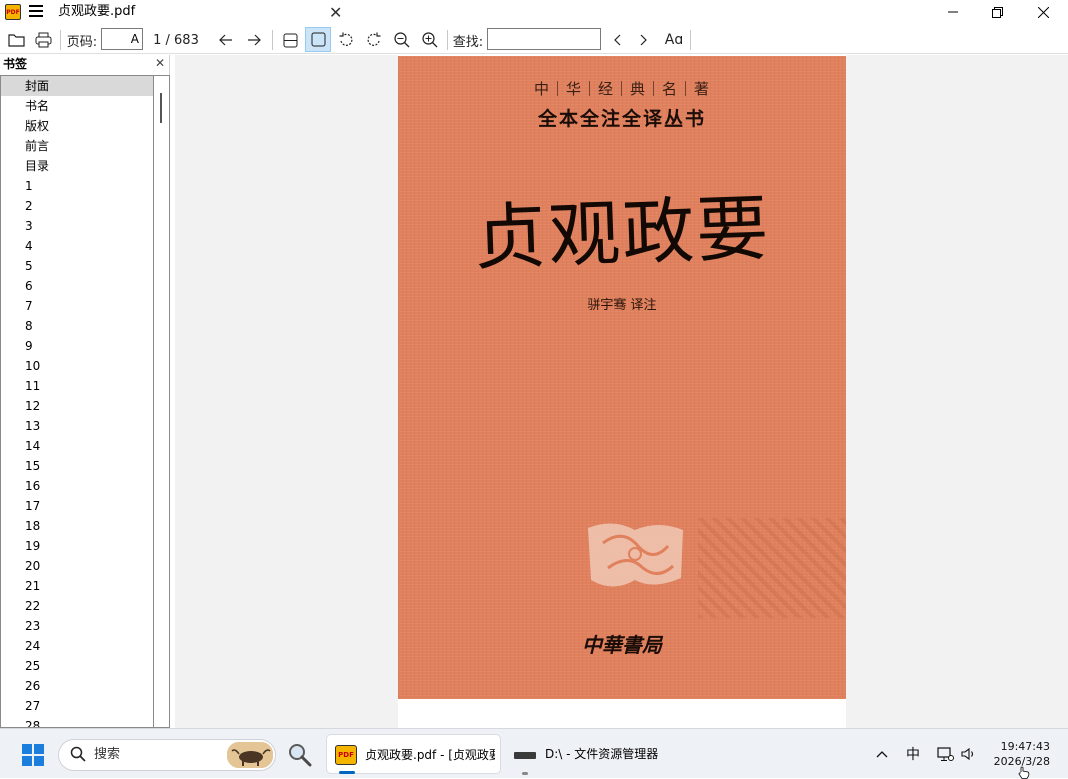 The image size is (1068, 779). Describe the element at coordinates (77, 546) in the screenshot. I see `bookmark-item: 19` at that location.